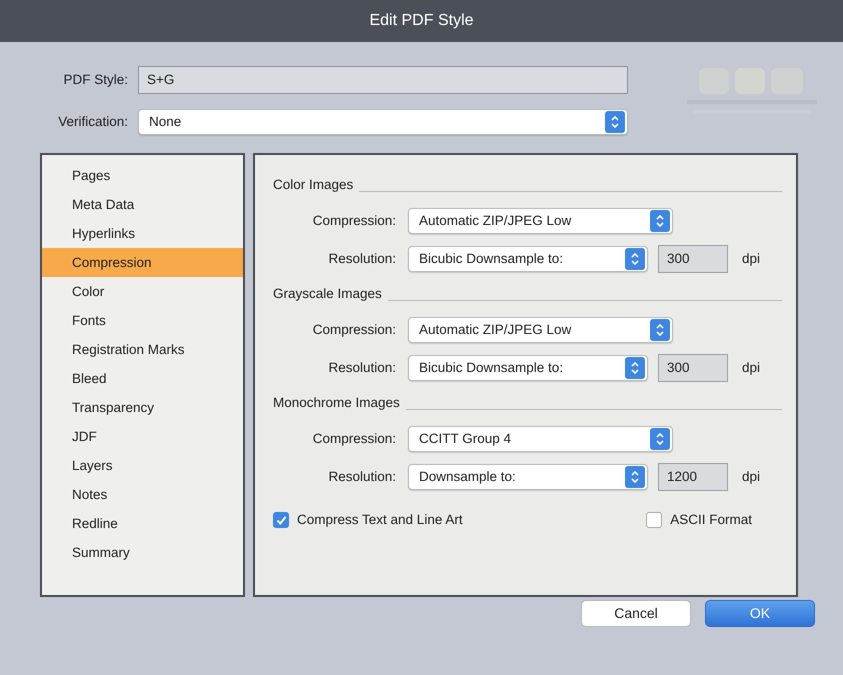 The height and width of the screenshot is (675, 843). I want to click on ok-button: OK, so click(760, 613).